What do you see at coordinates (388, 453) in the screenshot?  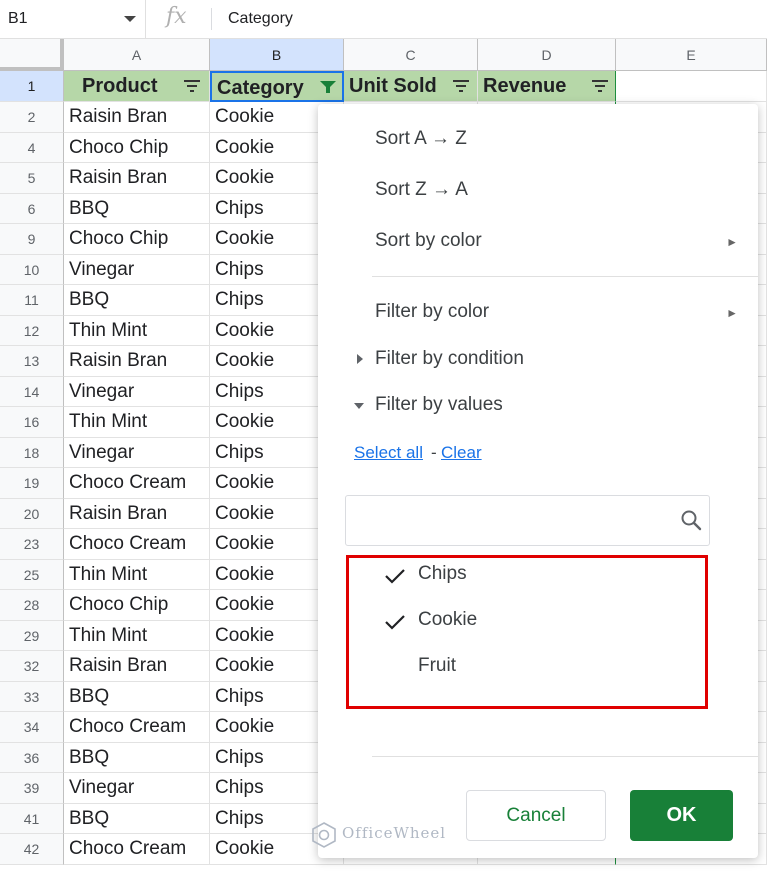 I see `select-all-link: Select all` at bounding box center [388, 453].